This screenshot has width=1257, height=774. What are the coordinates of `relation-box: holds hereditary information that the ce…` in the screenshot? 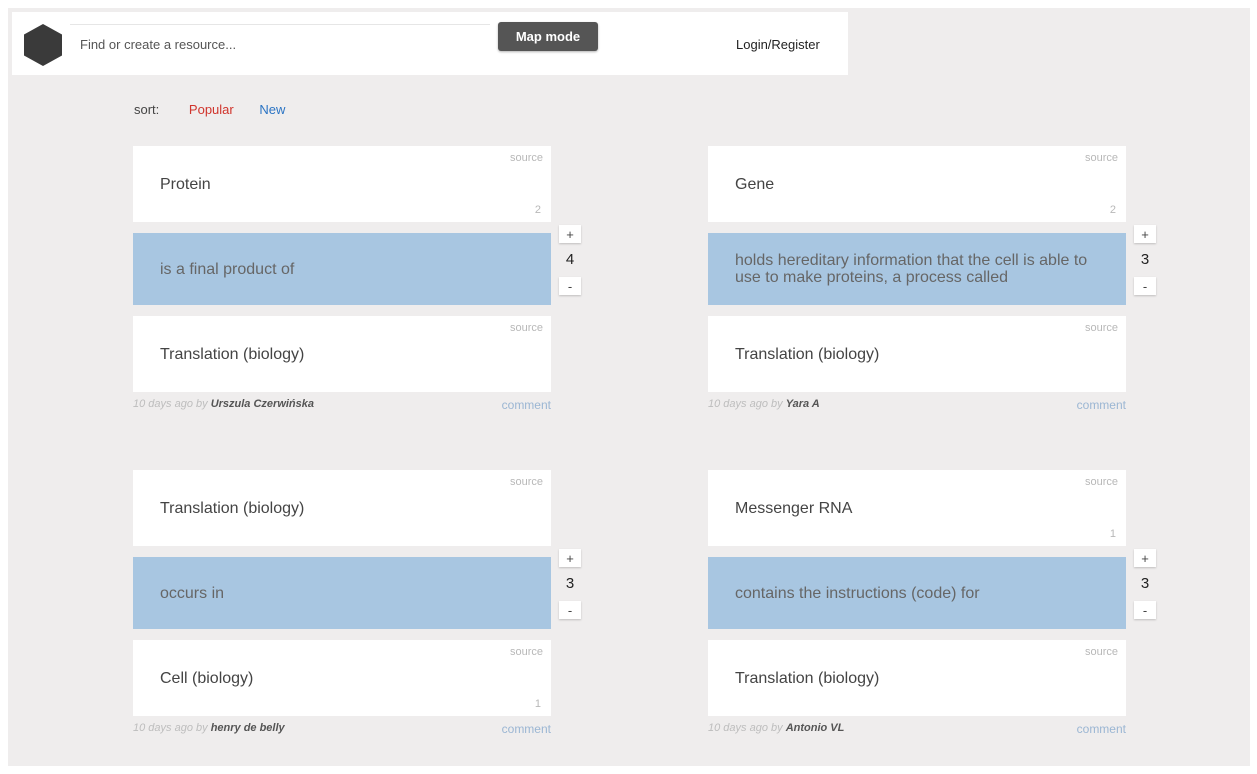 It's located at (917, 269).